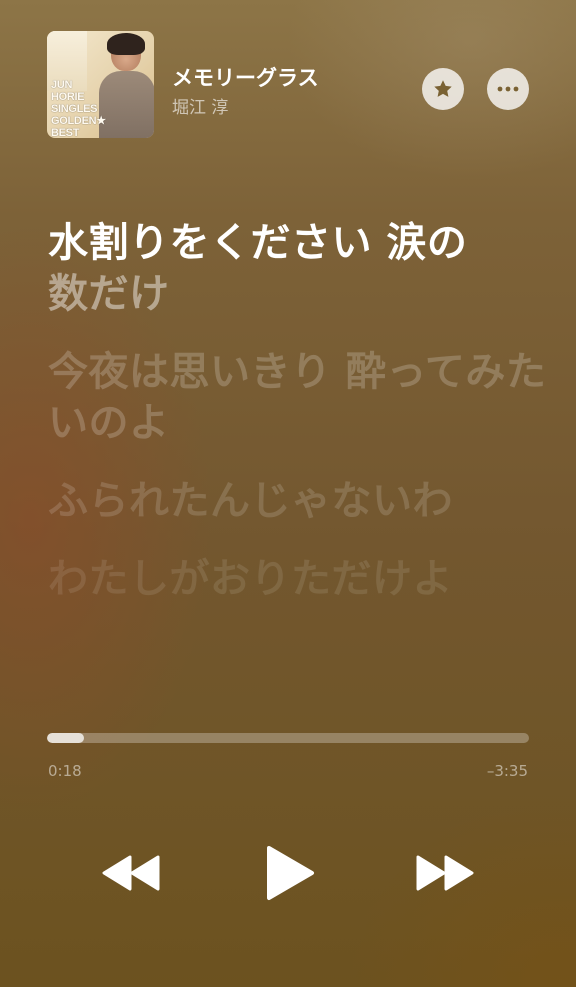 The height and width of the screenshot is (987, 576). I want to click on lyric-line: ふられたんじゃないわ, so click(298, 501).